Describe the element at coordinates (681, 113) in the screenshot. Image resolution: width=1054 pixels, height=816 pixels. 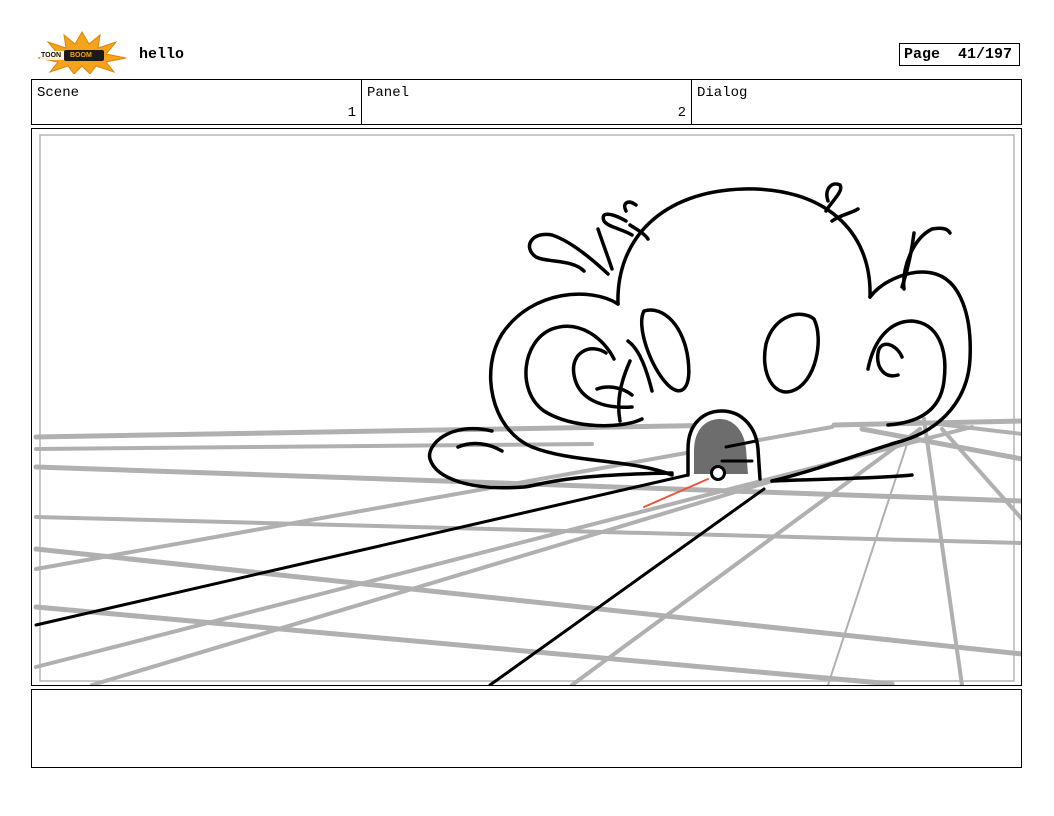
I see `panel-value: 2` at that location.